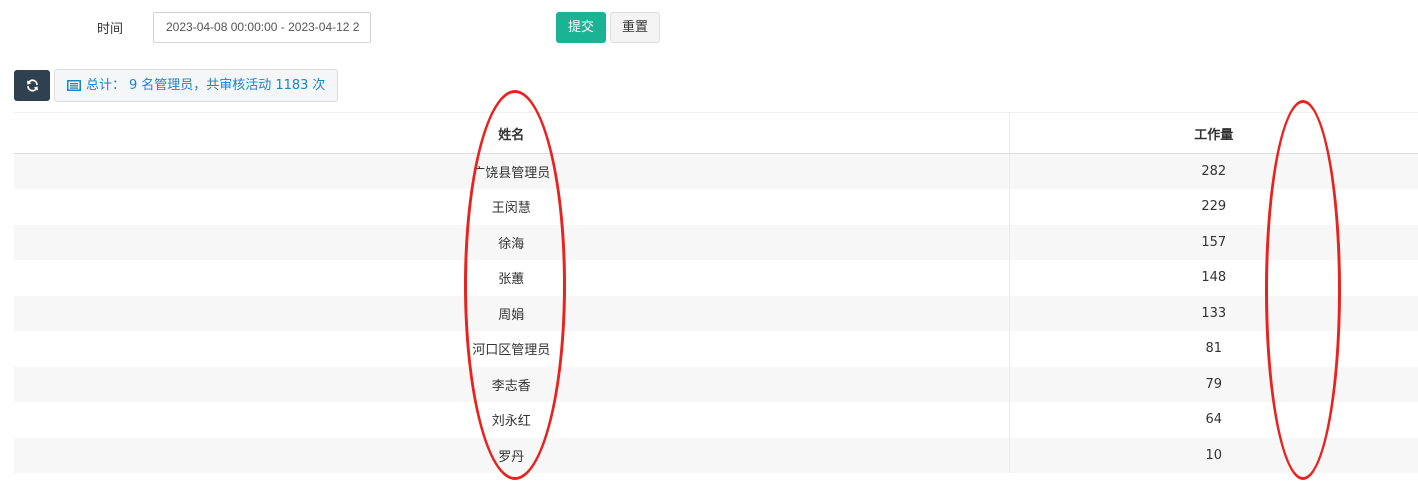 This screenshot has height=481, width=1418. Describe the element at coordinates (511, 422) in the screenshot. I see `cell-name: 刘永红` at that location.